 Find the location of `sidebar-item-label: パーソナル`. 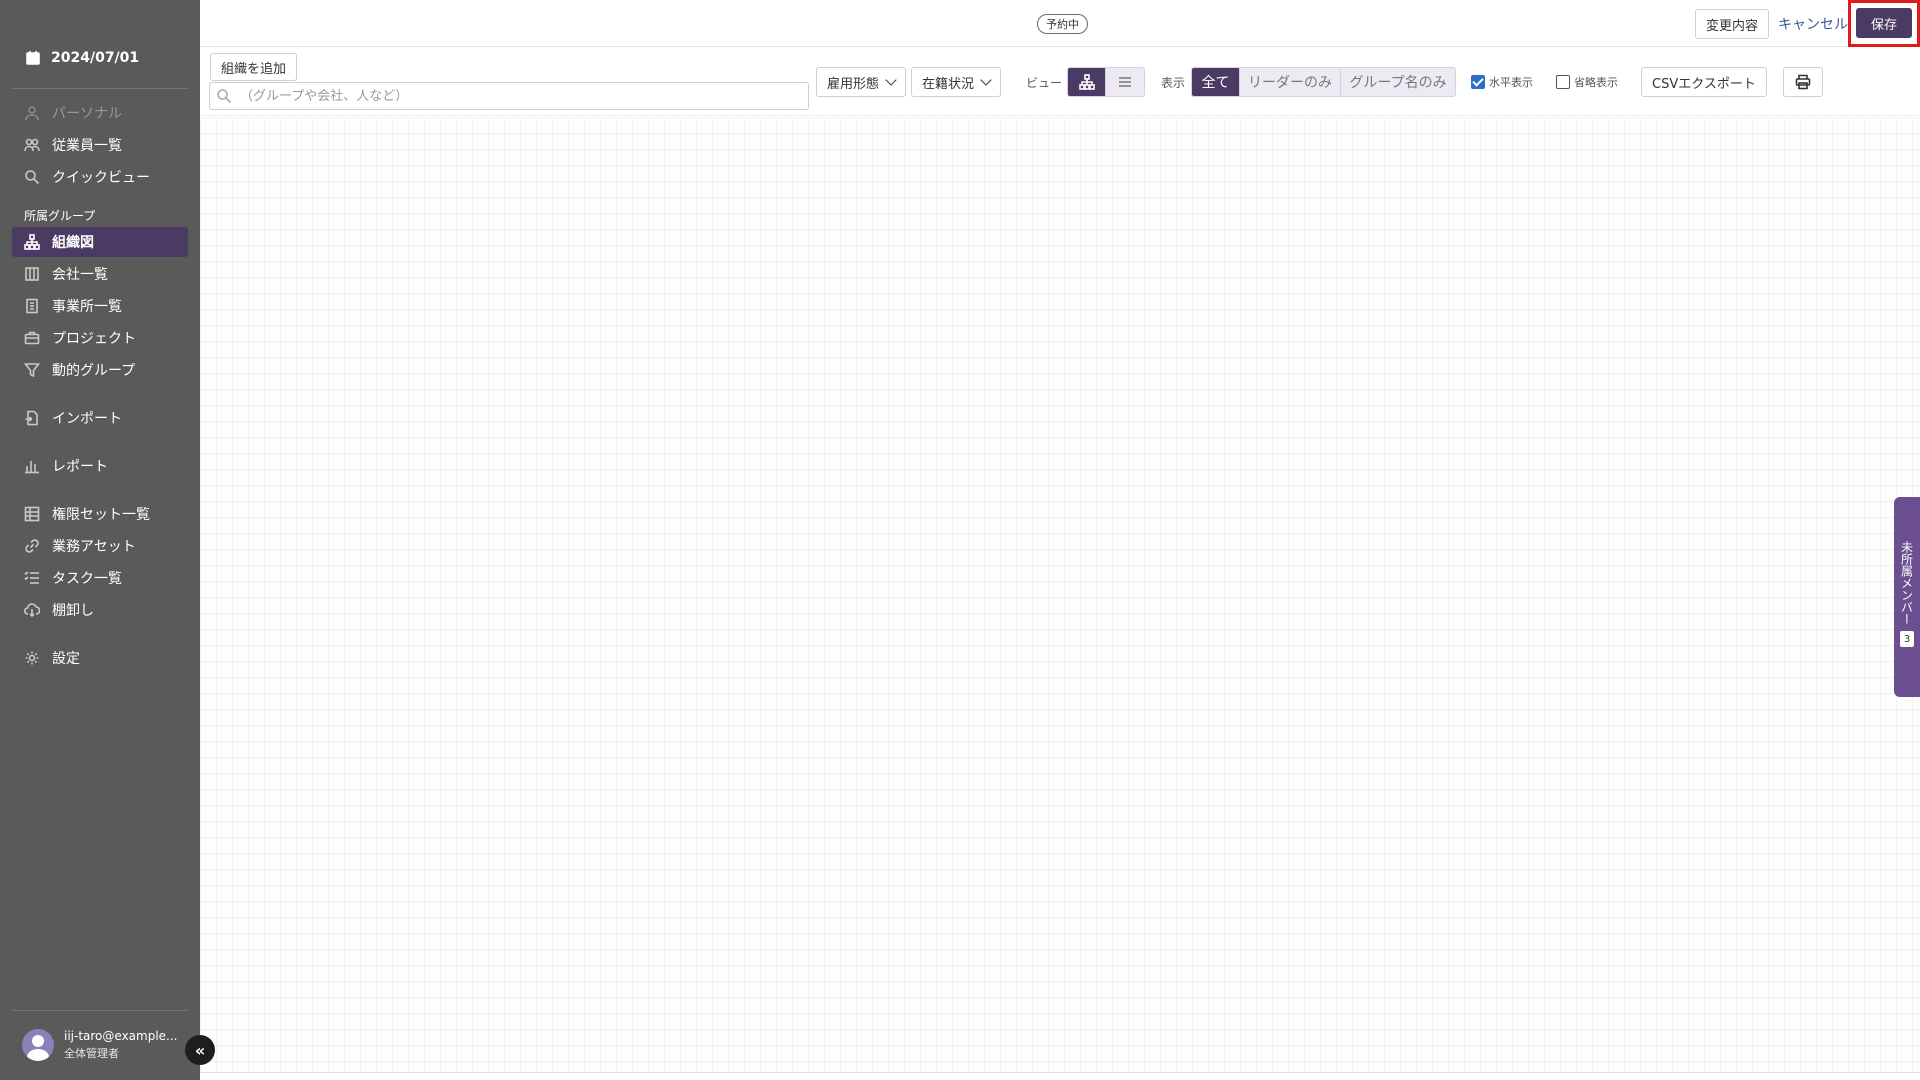

sidebar-item-label: パーソナル is located at coordinates (87, 114).